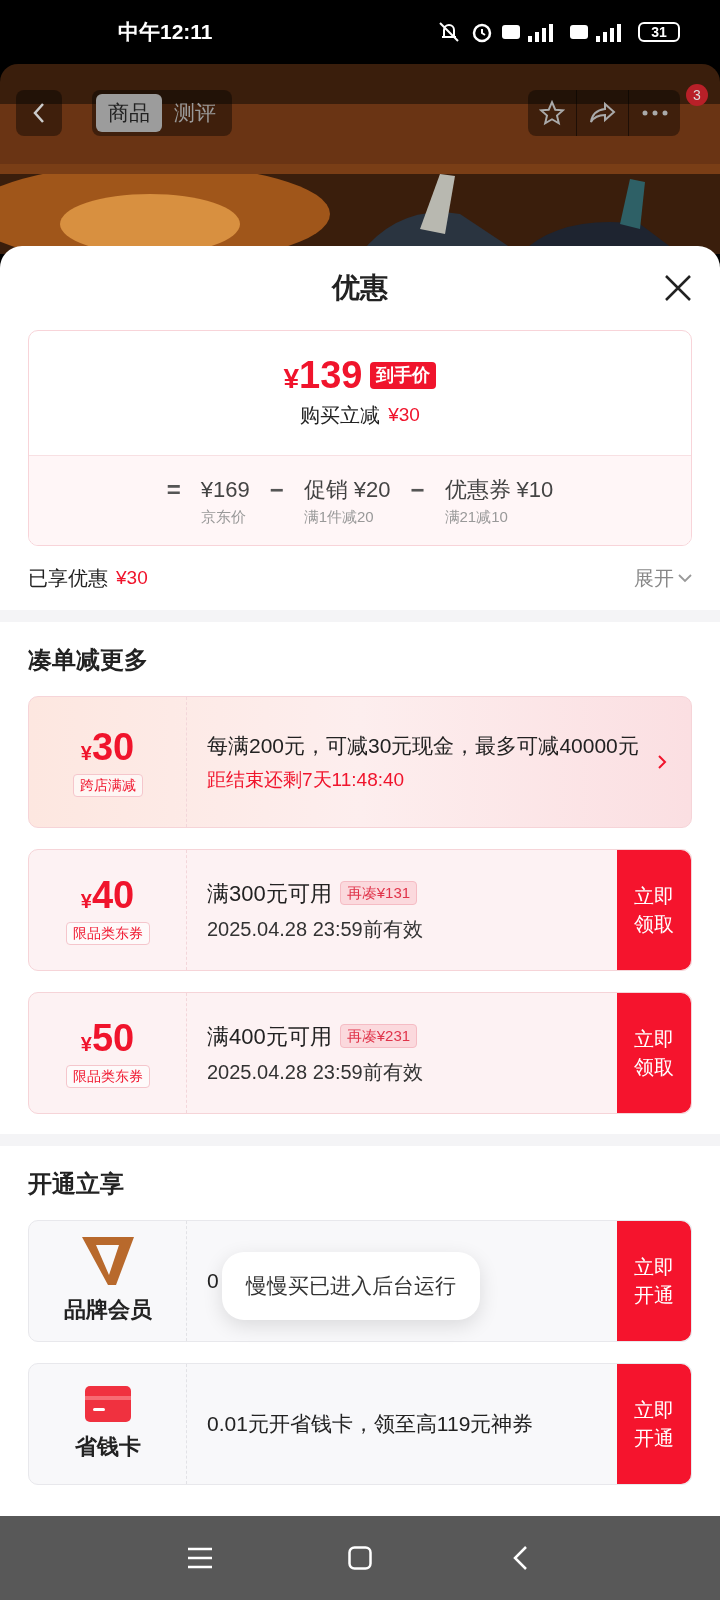  Describe the element at coordinates (173, 490) in the screenshot. I see `operator: =` at that location.